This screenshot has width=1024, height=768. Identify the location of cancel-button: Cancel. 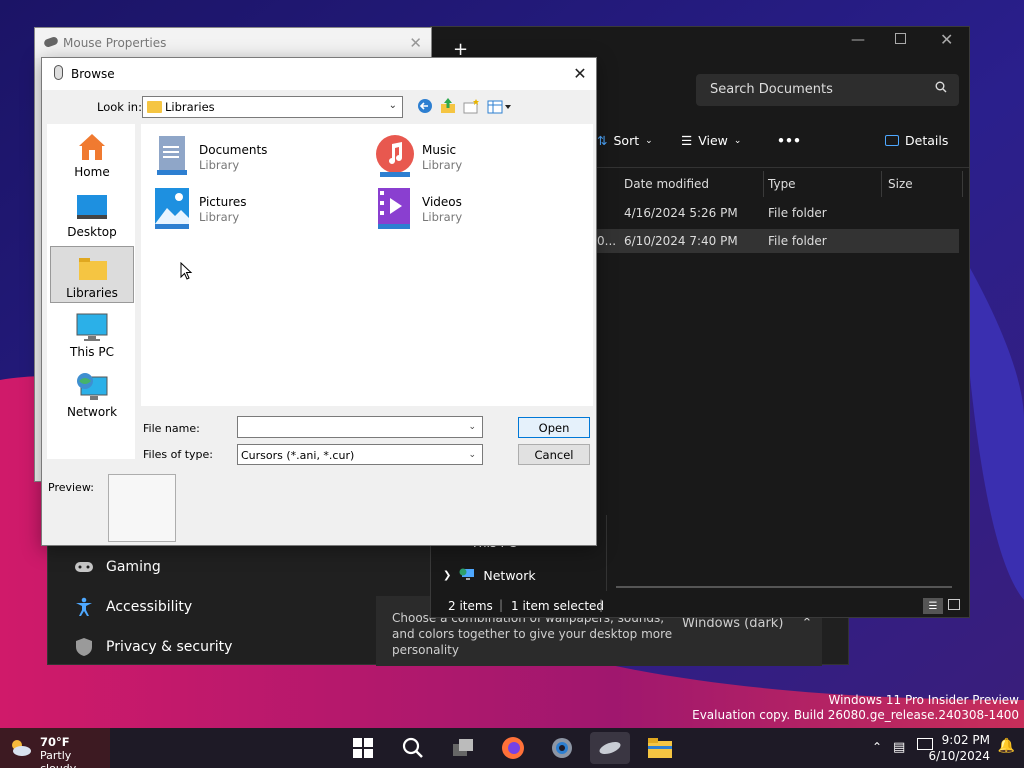
(554, 454).